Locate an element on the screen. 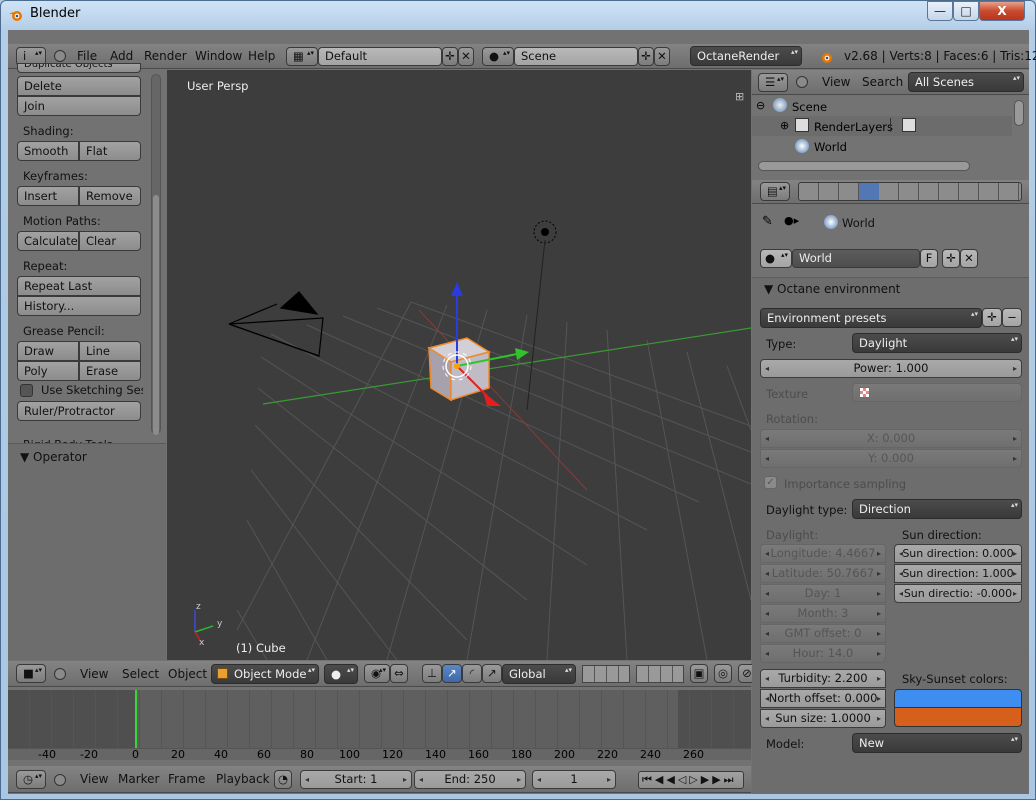 The height and width of the screenshot is (800, 1036). playback-controls: ⏮◀◀◁▷▶▶⏭ is located at coordinates (691, 780).